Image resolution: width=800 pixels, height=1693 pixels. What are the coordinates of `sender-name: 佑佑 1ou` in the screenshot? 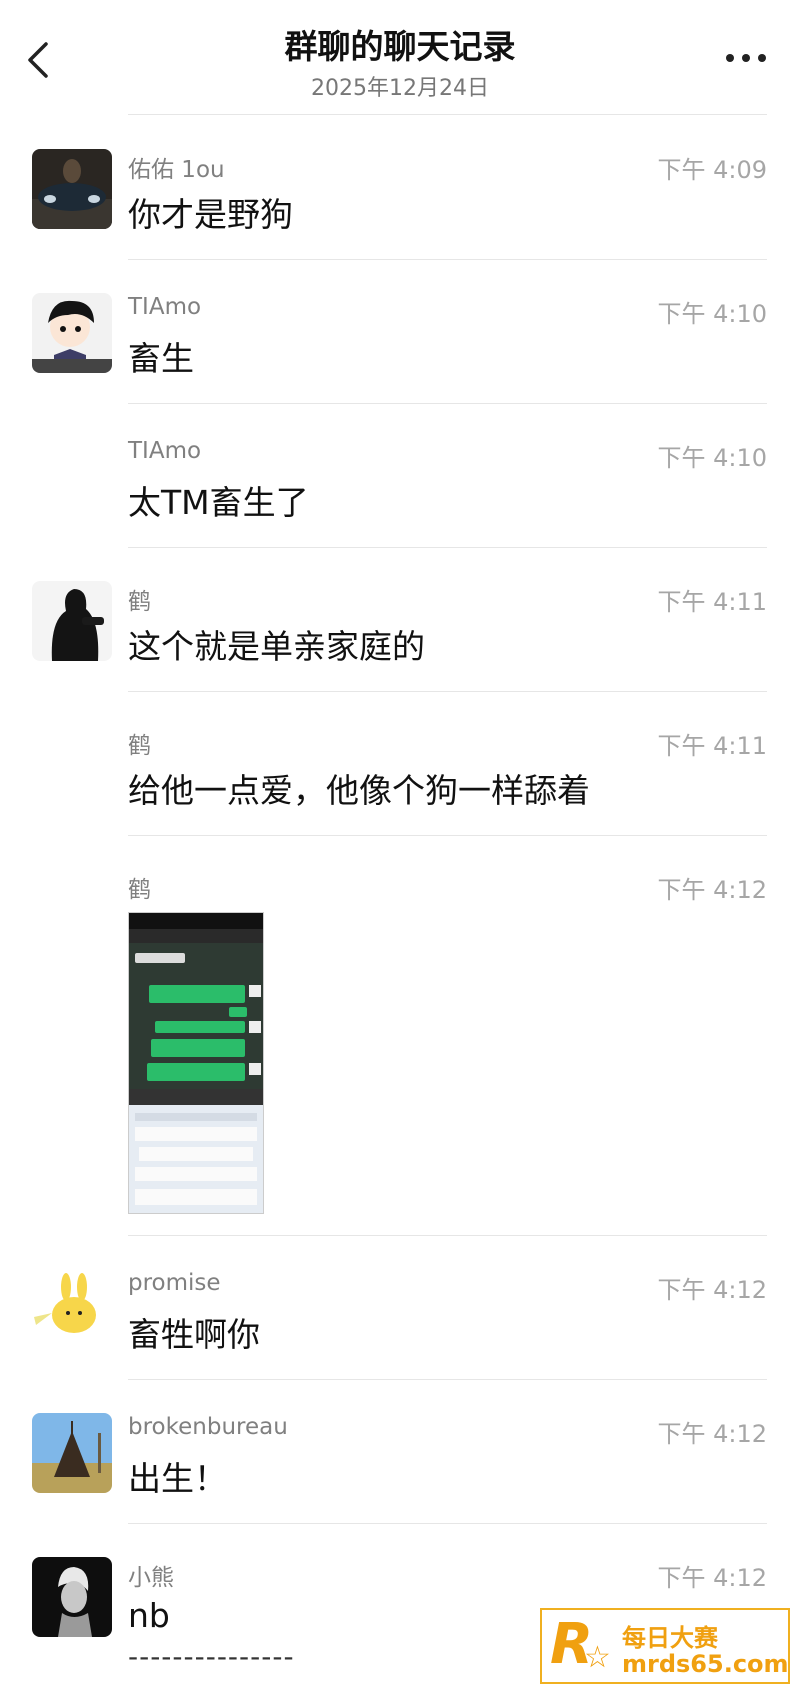 It's located at (176, 170).